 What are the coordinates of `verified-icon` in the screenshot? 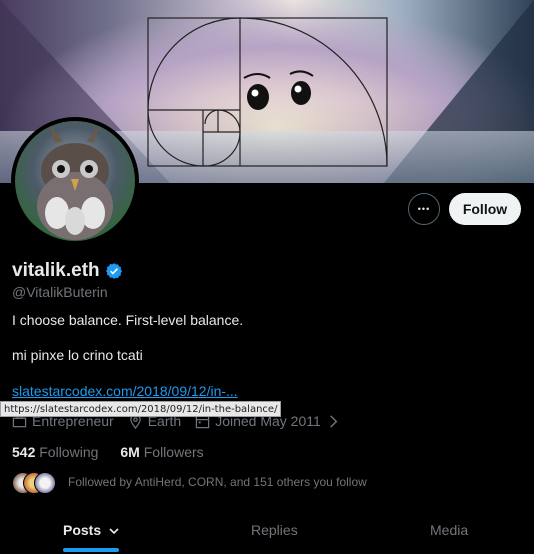 It's located at (114, 271).